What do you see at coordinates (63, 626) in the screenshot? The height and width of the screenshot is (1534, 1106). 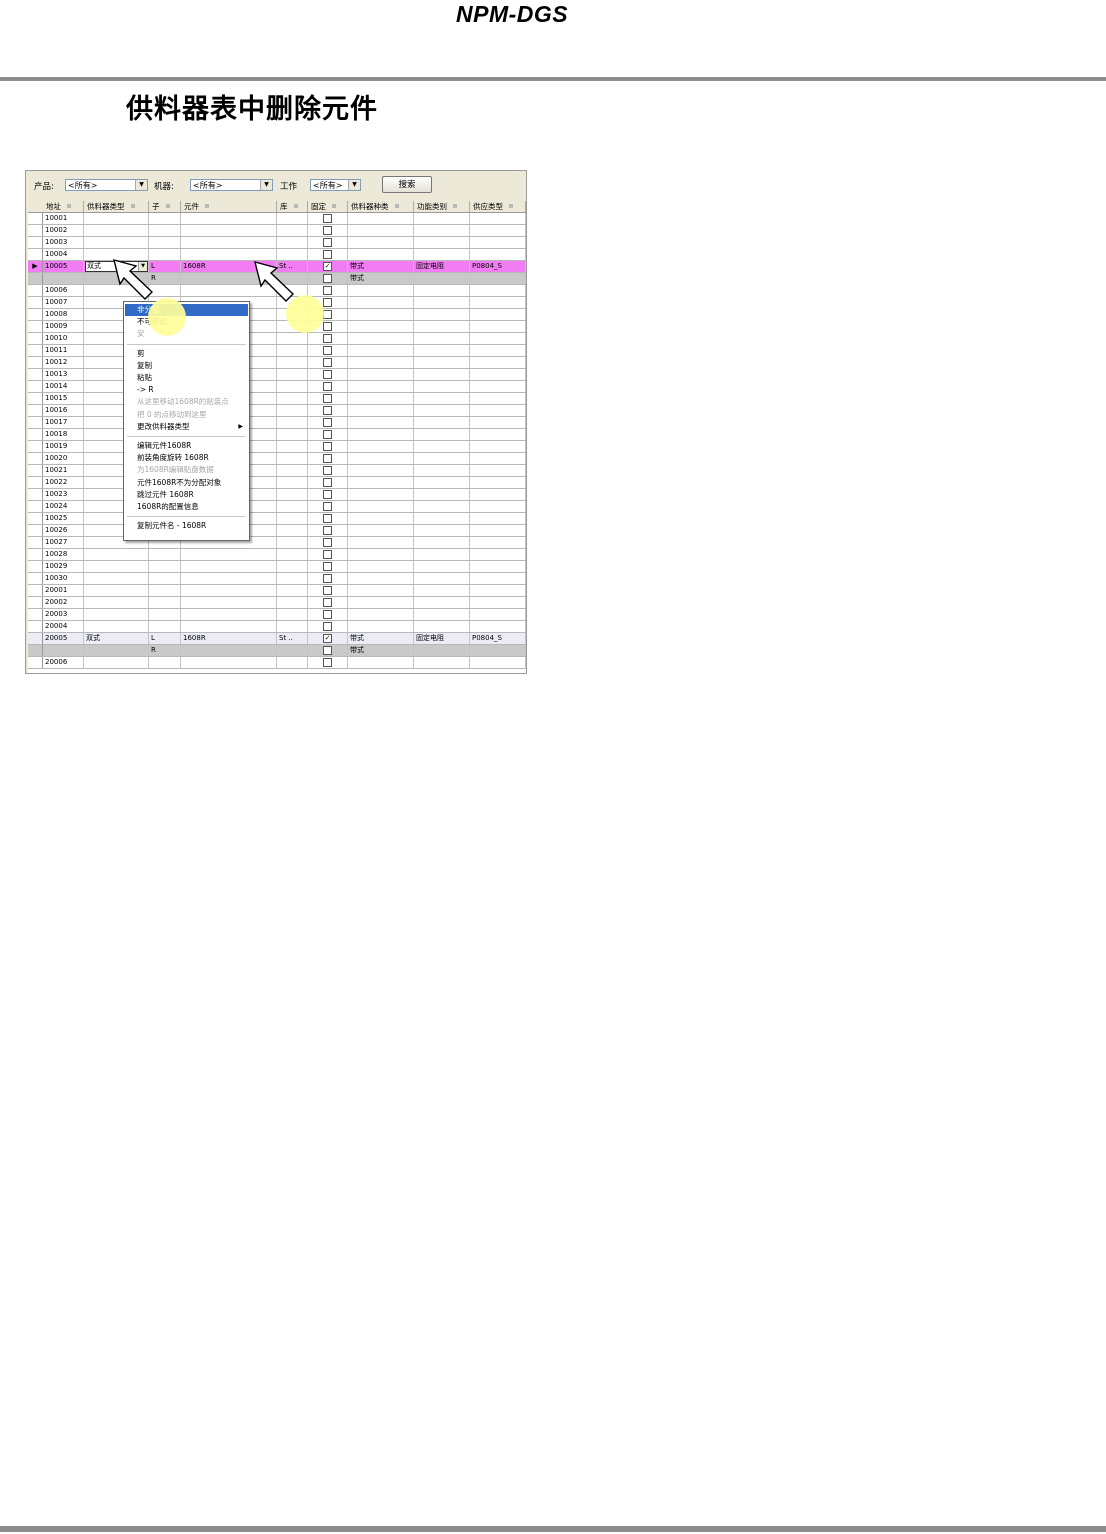 I see `table-cell-addr: 20004` at bounding box center [63, 626].